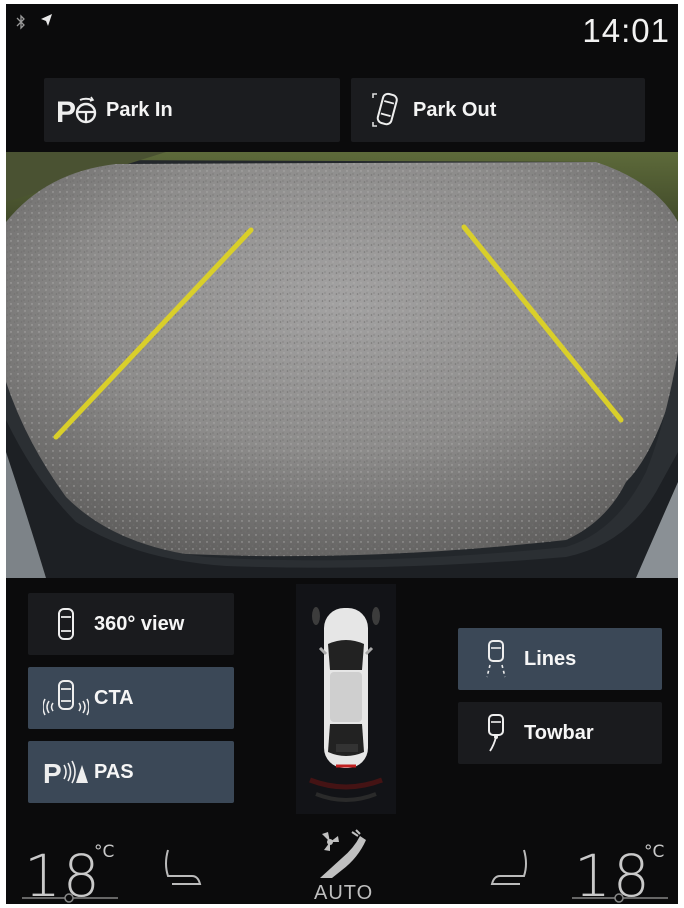 This screenshot has width=684, height=908. I want to click on lines-button: Lines, so click(560, 659).